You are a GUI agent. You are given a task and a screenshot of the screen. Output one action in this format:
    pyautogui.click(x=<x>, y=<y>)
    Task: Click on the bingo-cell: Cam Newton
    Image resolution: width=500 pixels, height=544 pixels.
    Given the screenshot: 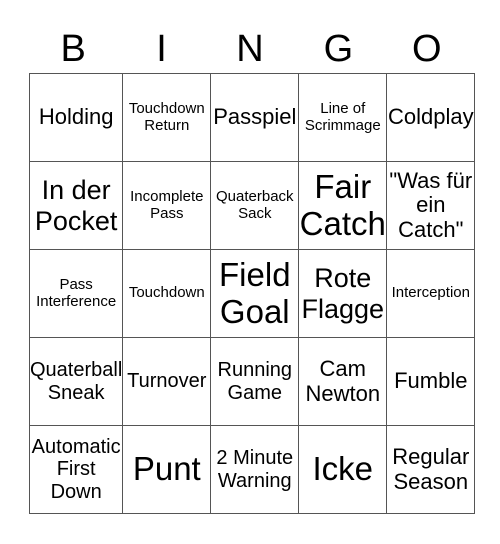 What is the action you would take?
    pyautogui.click(x=343, y=381)
    